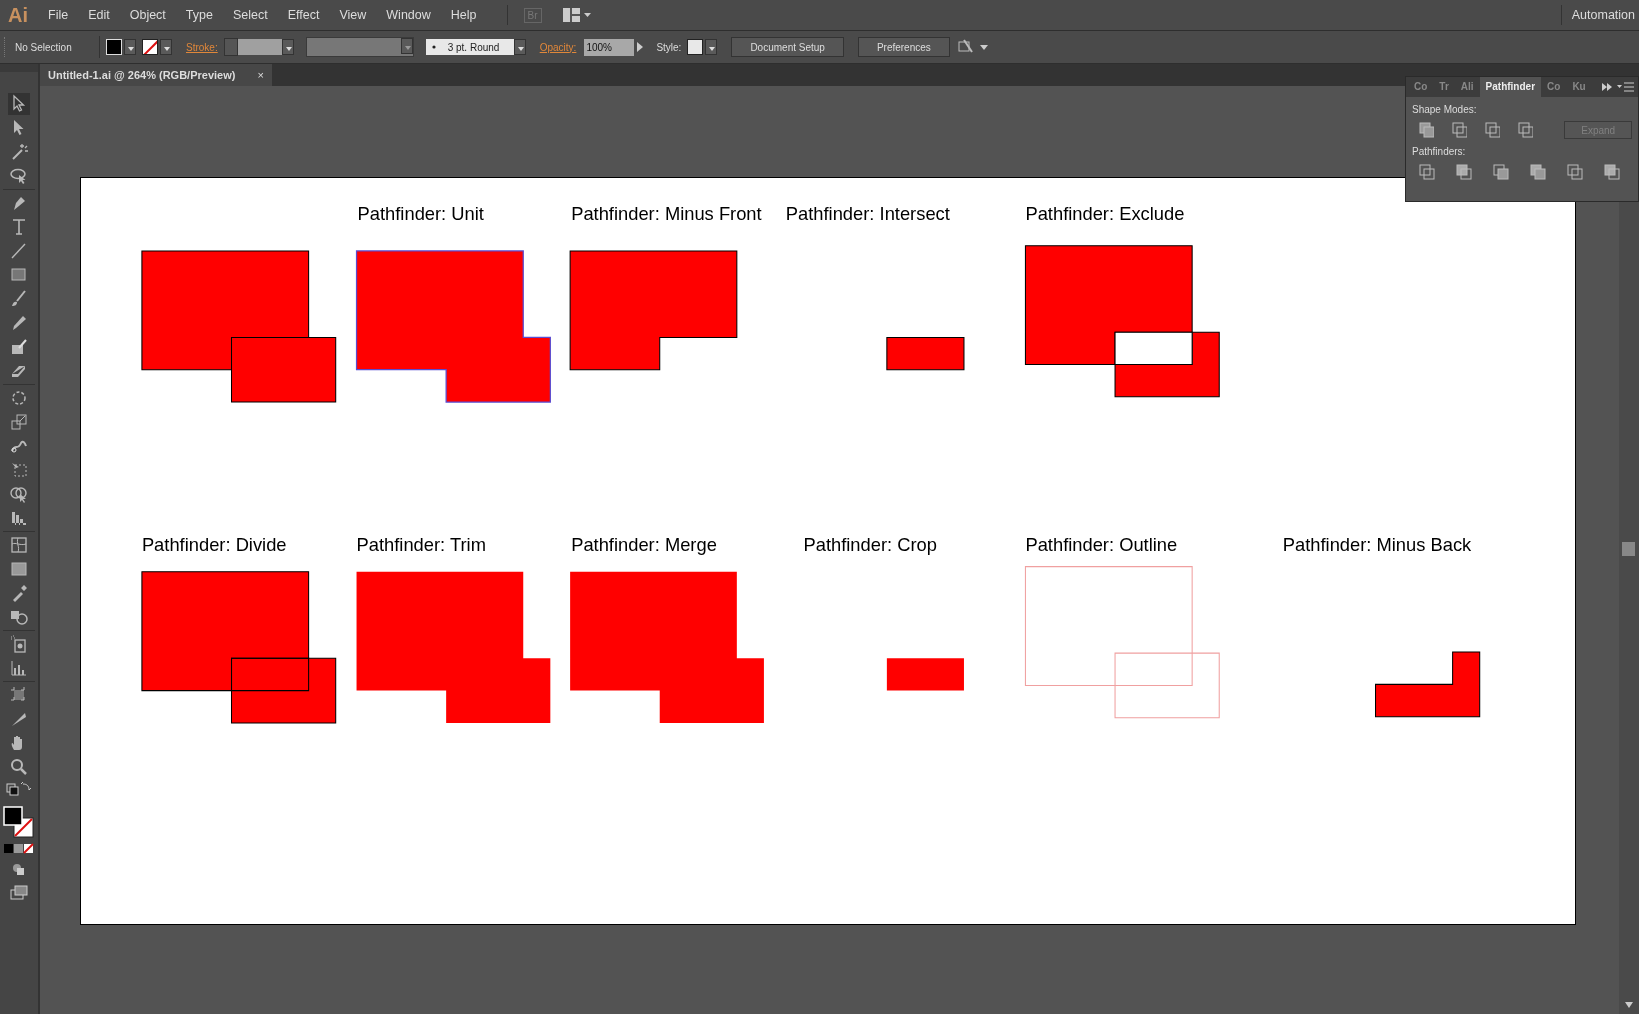  What do you see at coordinates (19, 545) in the screenshot?
I see `mesh-icon` at bounding box center [19, 545].